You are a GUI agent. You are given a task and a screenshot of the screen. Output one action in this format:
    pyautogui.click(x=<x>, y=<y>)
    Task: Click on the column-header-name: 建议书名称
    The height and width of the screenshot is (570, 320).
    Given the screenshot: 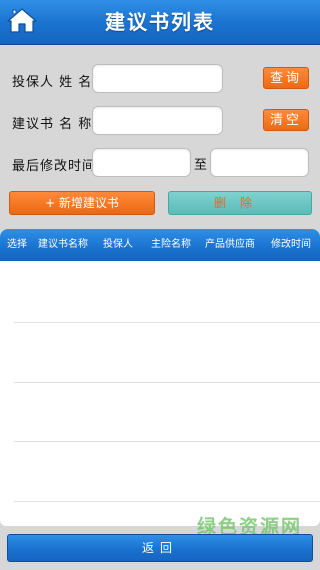 What is the action you would take?
    pyautogui.click(x=63, y=245)
    